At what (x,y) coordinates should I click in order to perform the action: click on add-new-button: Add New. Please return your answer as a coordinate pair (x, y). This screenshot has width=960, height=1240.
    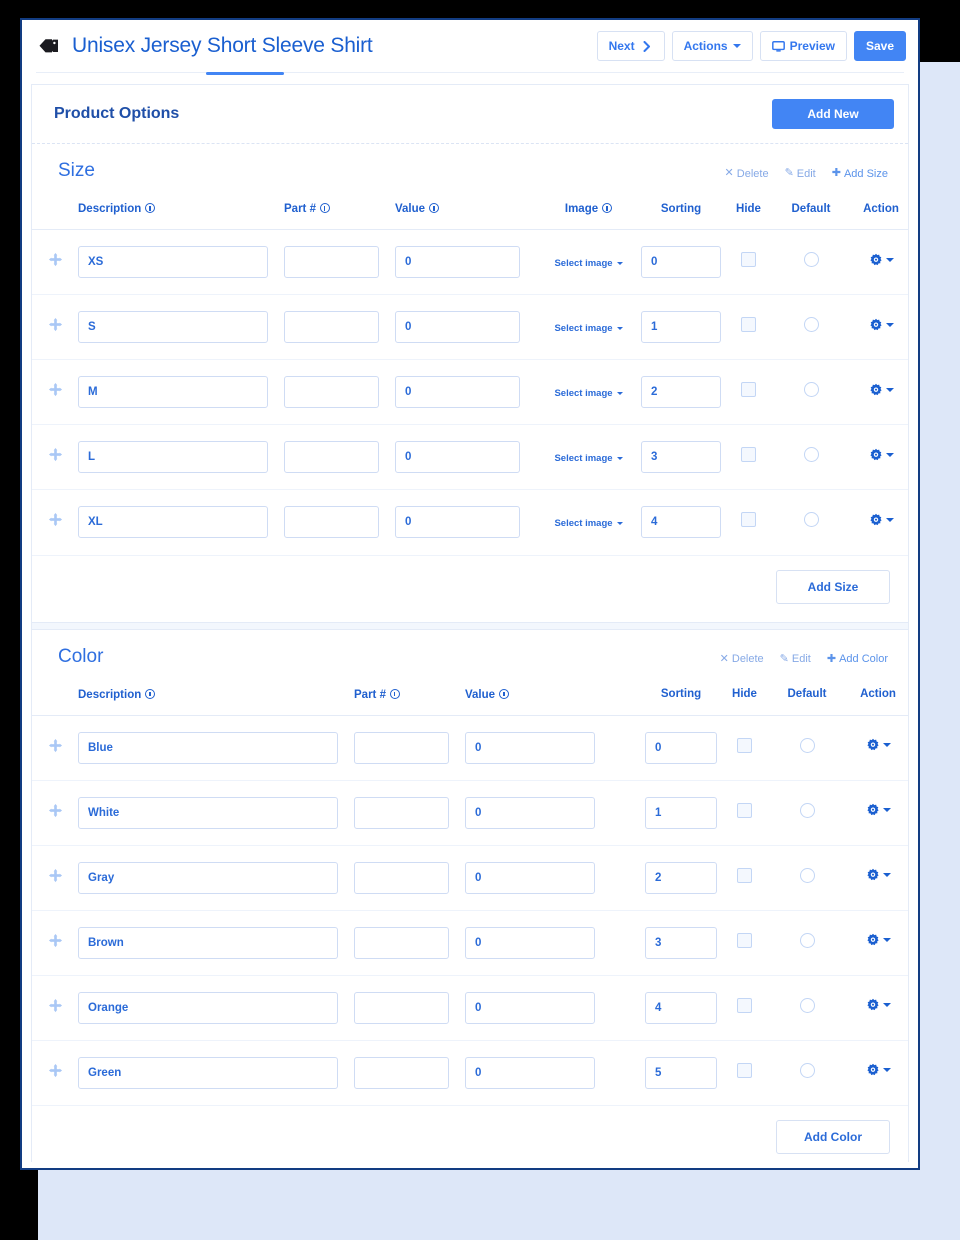
    Looking at the image, I should click on (833, 114).